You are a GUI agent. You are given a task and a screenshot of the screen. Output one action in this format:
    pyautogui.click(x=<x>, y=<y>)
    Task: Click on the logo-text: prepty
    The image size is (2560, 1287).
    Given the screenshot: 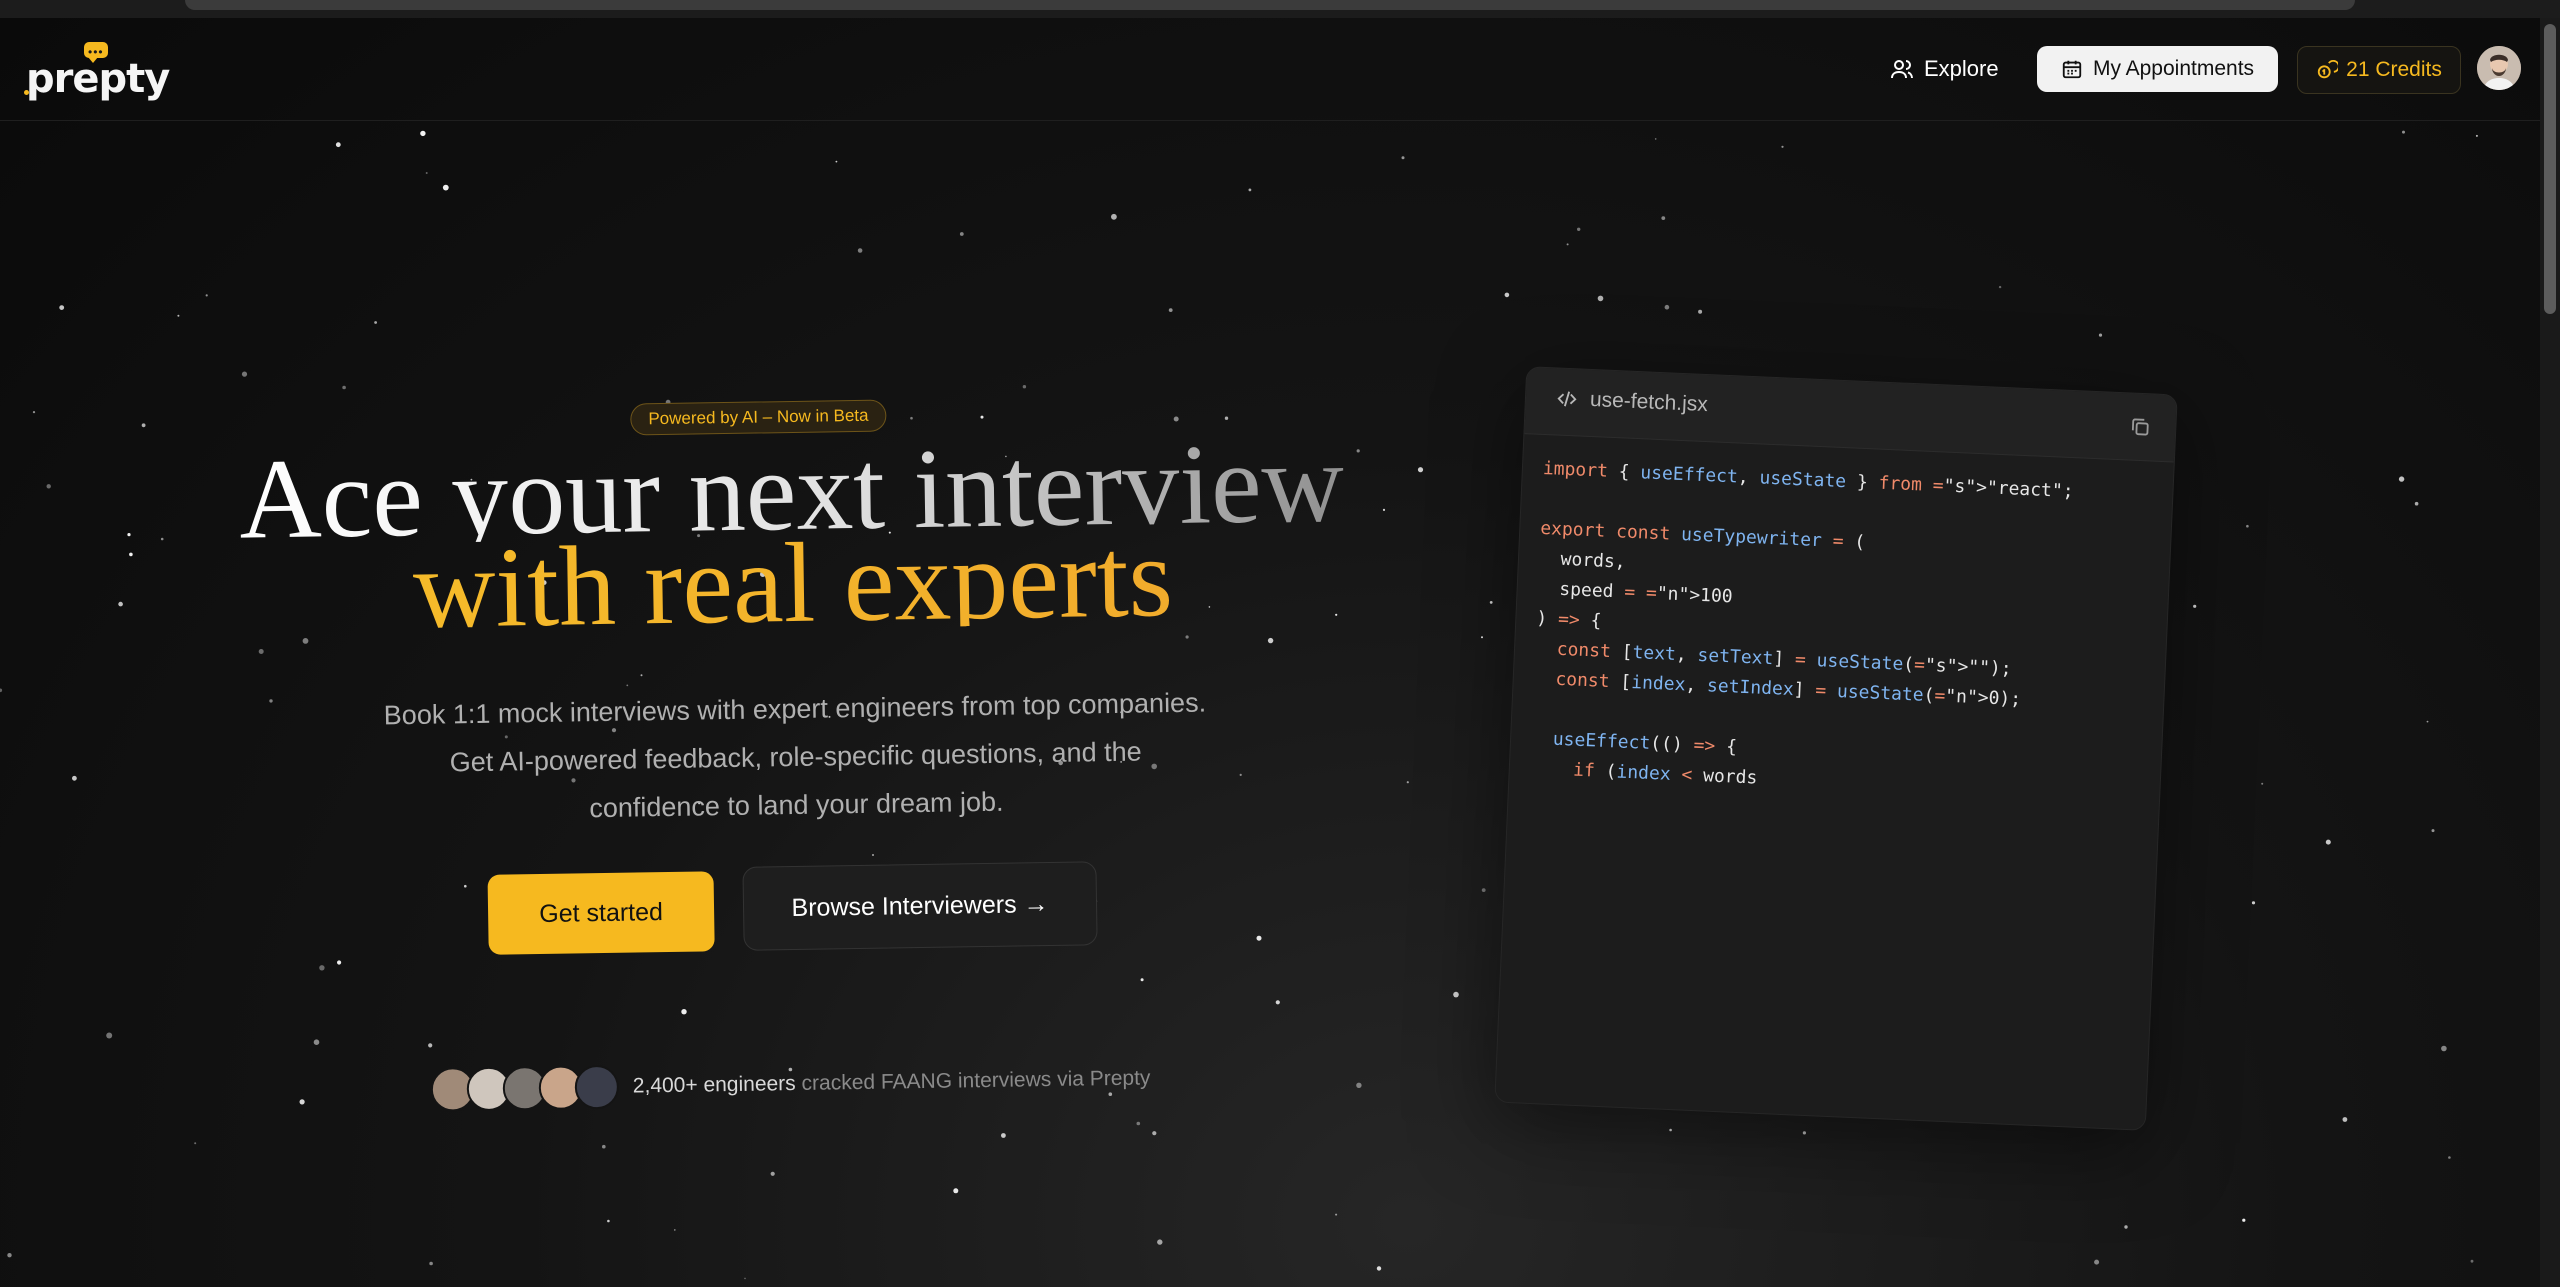 What is the action you would take?
    pyautogui.click(x=98, y=79)
    